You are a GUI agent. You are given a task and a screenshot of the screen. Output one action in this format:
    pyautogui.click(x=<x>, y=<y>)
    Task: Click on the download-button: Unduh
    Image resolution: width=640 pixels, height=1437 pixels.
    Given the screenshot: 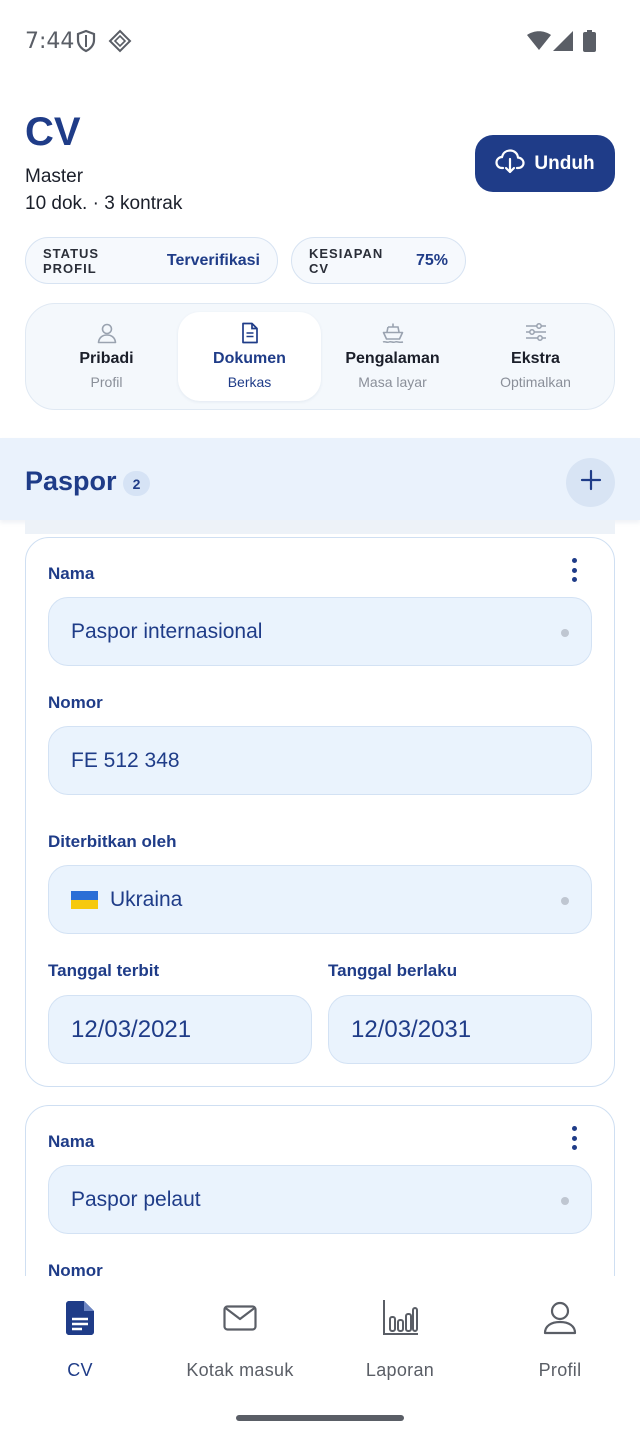 What is the action you would take?
    pyautogui.click(x=545, y=163)
    